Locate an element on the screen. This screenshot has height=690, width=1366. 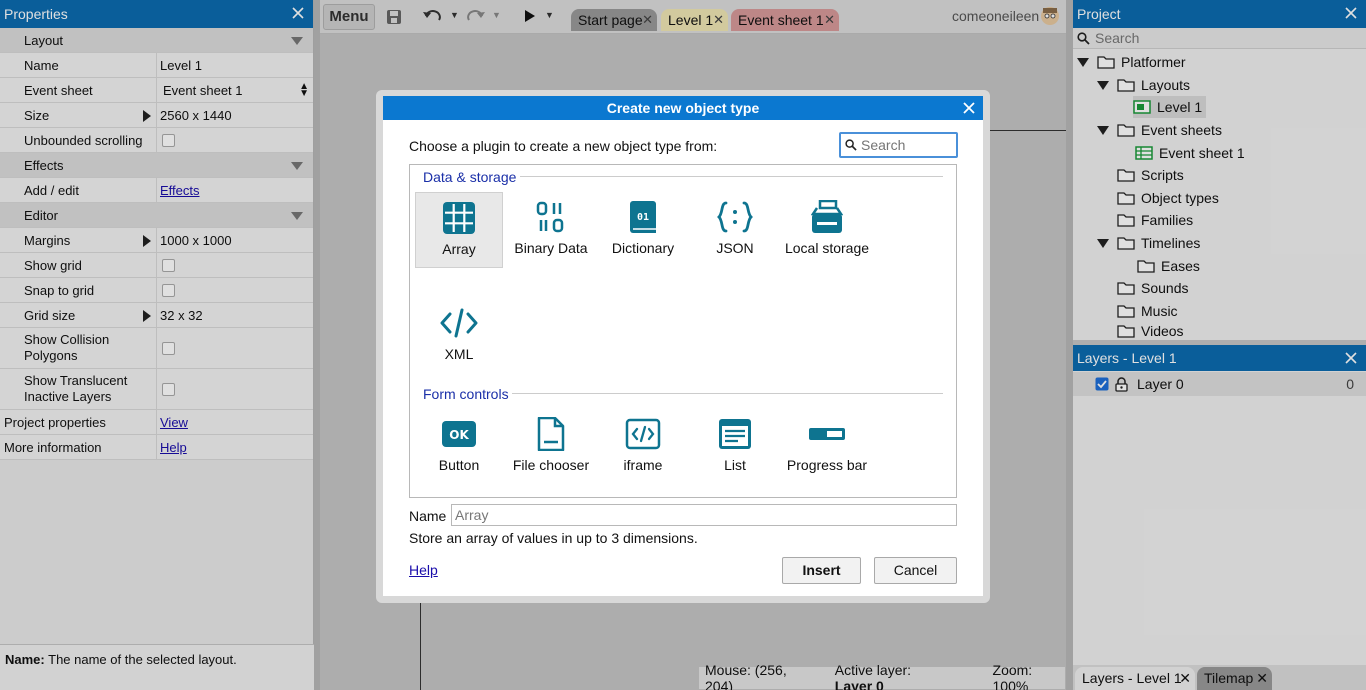
plugin-file-chooser: File chooser is located at coordinates (551, 447).